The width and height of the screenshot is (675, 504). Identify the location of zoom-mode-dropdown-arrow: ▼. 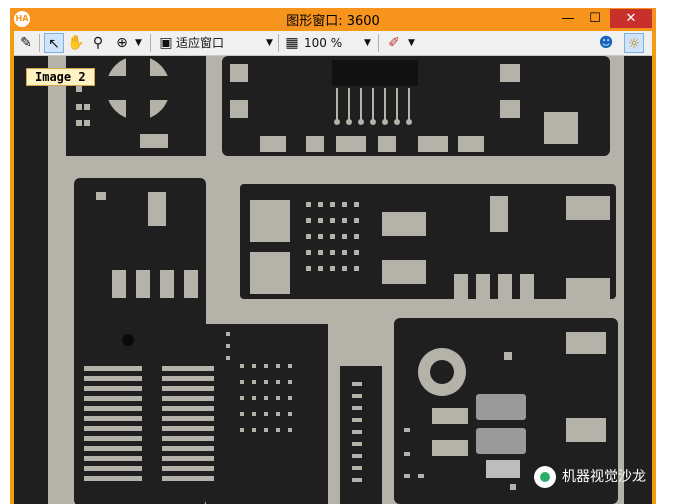
(271, 43).